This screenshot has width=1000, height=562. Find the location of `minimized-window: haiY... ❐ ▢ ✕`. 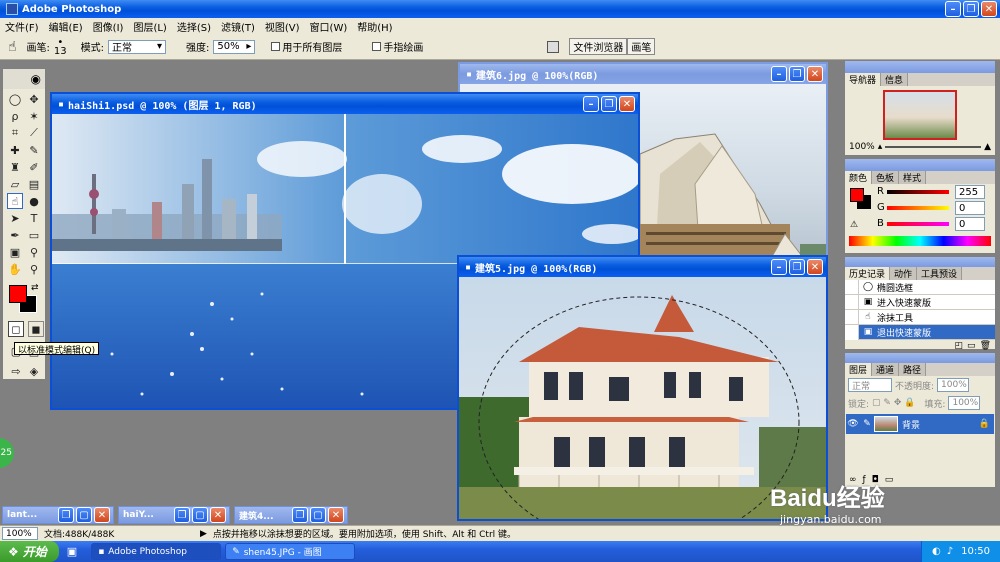

minimized-window: haiY... ❐ ▢ ✕ is located at coordinates (174, 515).